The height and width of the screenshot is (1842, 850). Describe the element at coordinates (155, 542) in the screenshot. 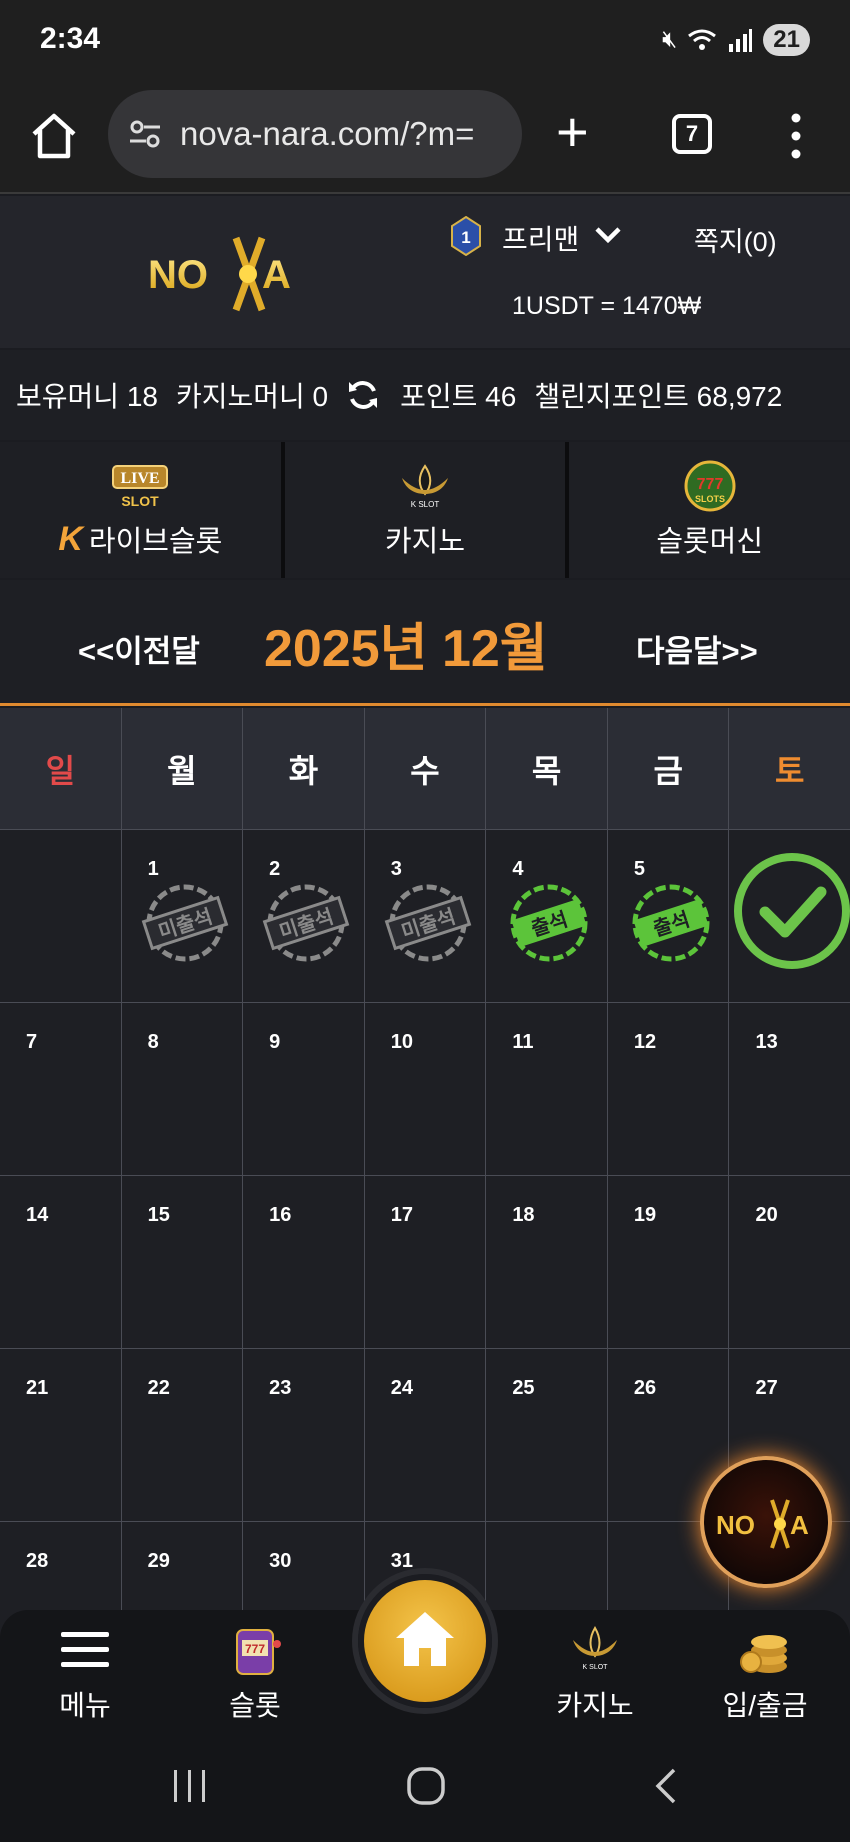

I see `category-label: 라이브슬롯` at that location.